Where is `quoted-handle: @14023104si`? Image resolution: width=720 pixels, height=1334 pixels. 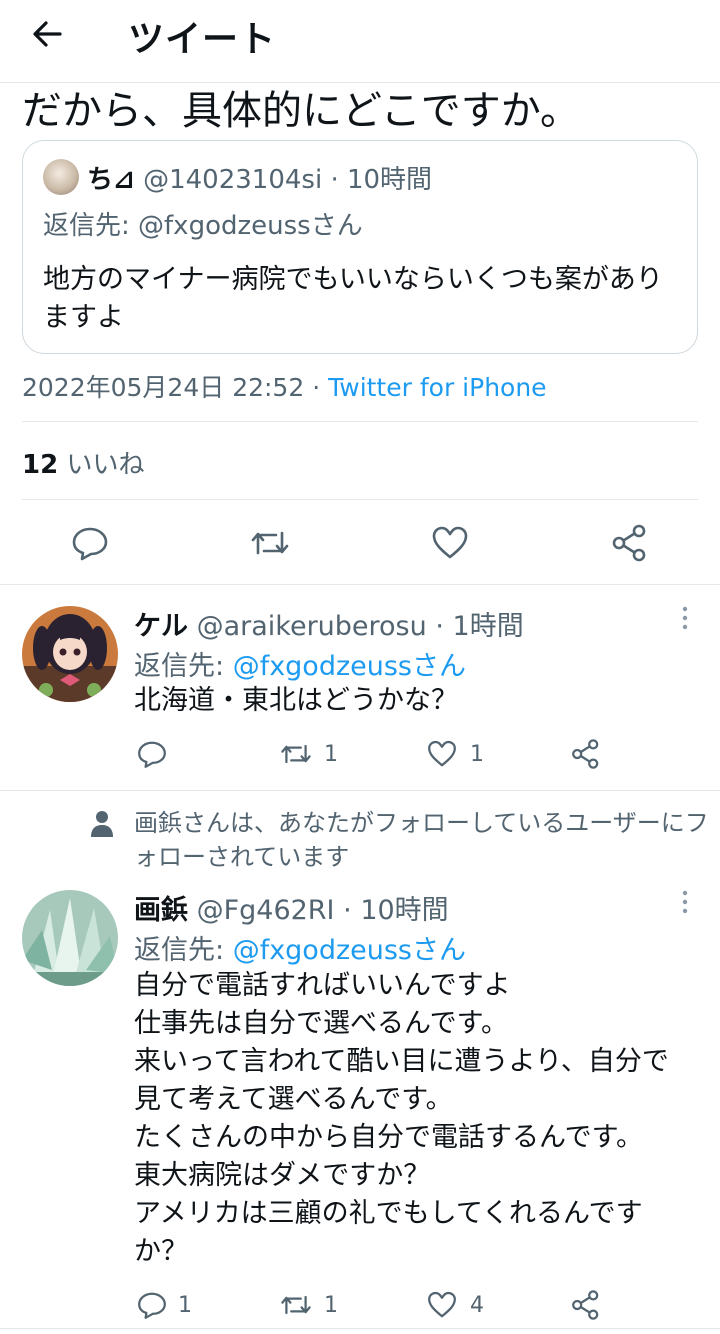
quoted-handle: @14023104si is located at coordinates (233, 180).